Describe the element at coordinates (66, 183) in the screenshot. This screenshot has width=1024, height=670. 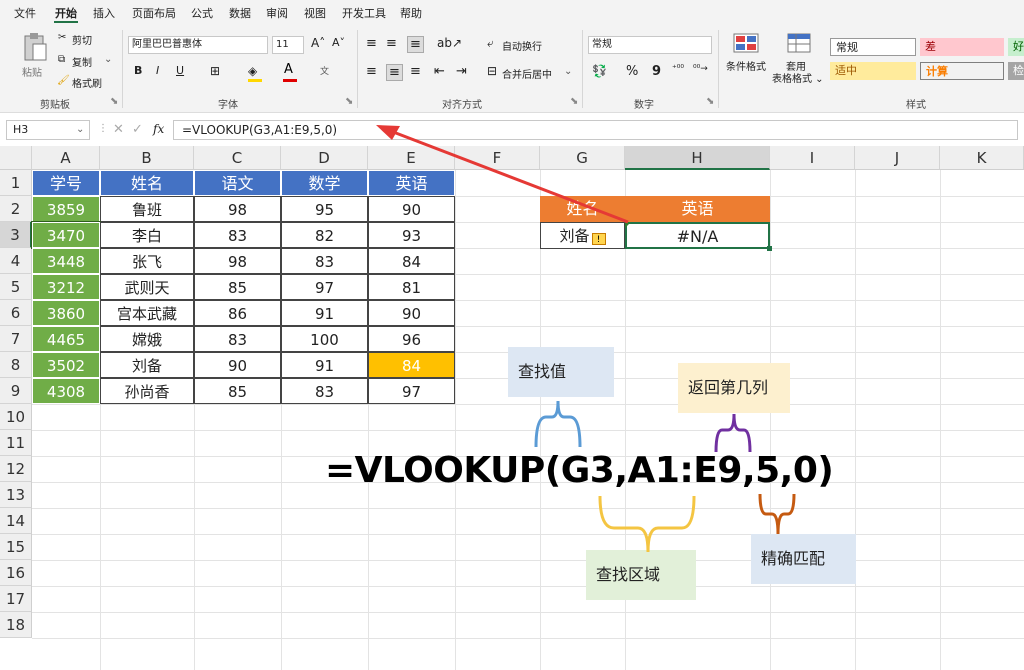
I see `table-id-header: 学号` at that location.